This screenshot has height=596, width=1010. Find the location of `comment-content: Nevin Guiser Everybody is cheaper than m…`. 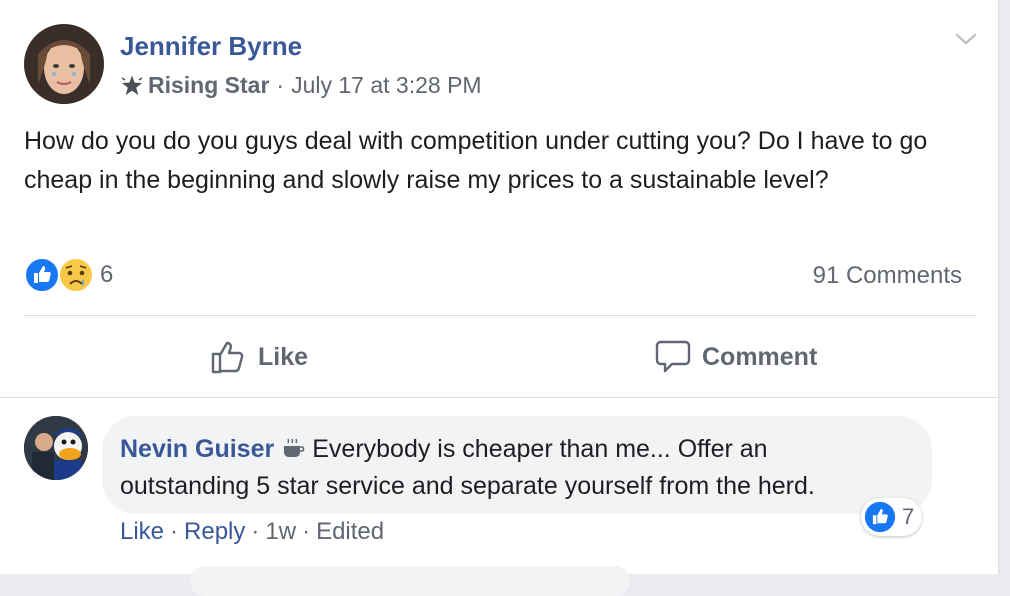

comment-content: Nevin Guiser Everybody is cheaper than m… is located at coordinates (510, 468).